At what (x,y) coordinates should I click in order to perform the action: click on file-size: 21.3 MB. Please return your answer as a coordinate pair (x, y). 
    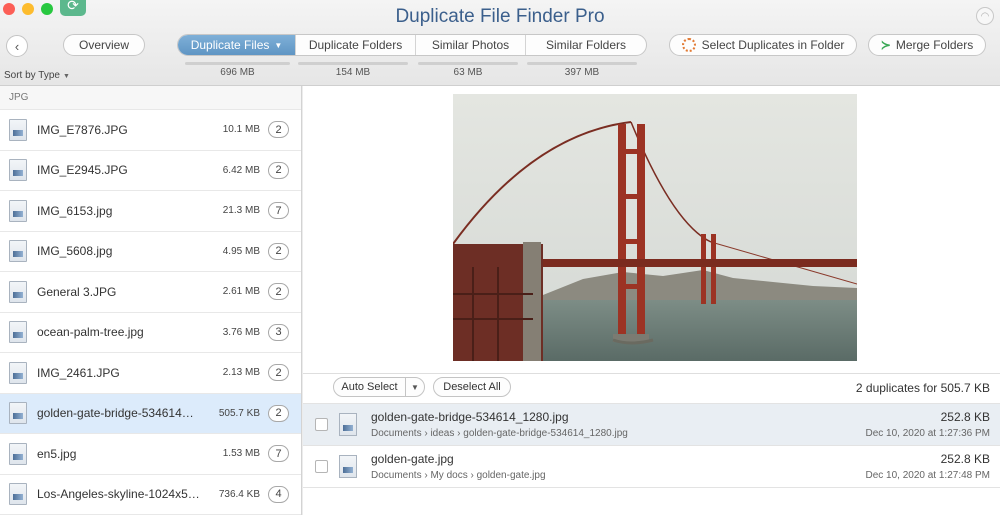
    Looking at the image, I should click on (241, 211).